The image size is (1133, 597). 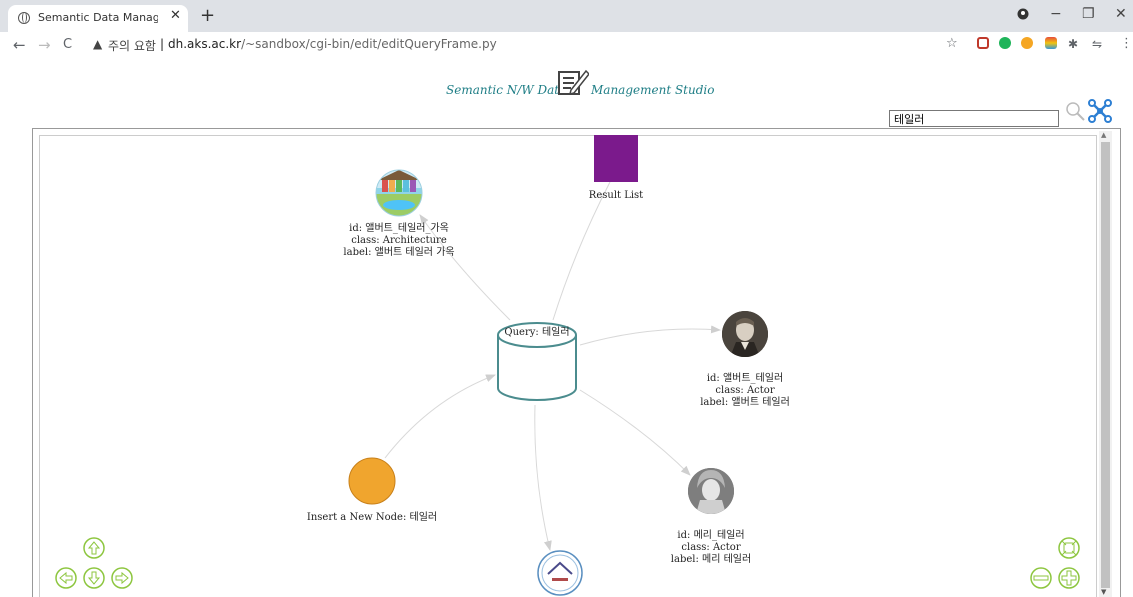 I want to click on insert-node-label: Insert a New Node: 테일러, so click(x=372, y=517).